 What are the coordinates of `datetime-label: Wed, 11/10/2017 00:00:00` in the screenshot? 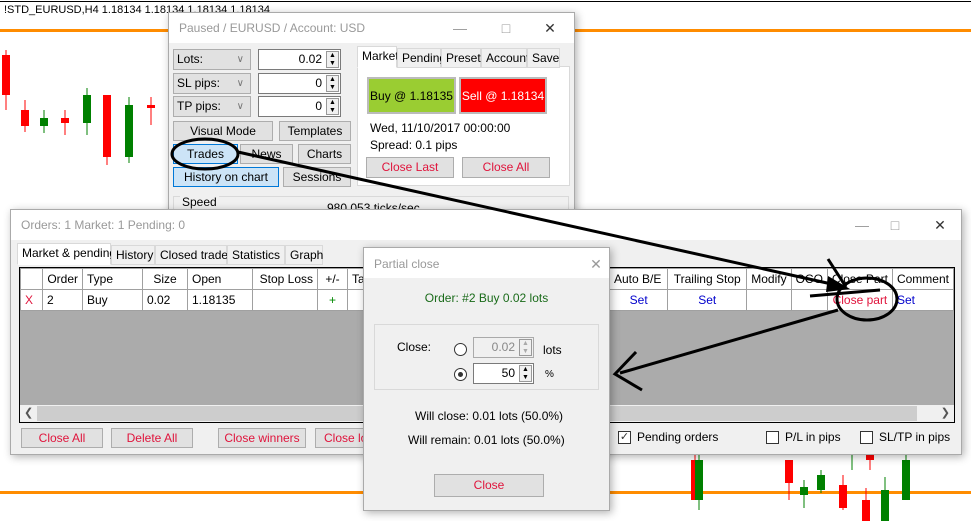 It's located at (440, 128).